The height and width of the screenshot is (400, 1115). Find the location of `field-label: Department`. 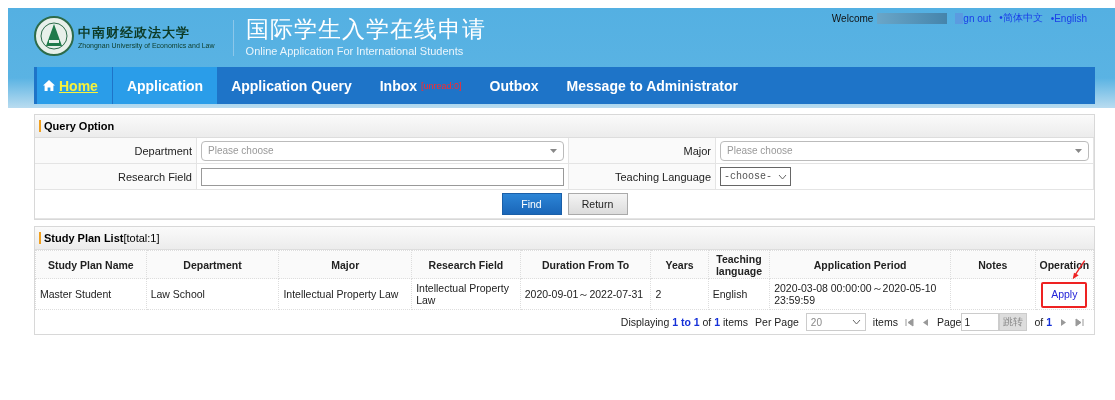

field-label: Department is located at coordinates (116, 151).